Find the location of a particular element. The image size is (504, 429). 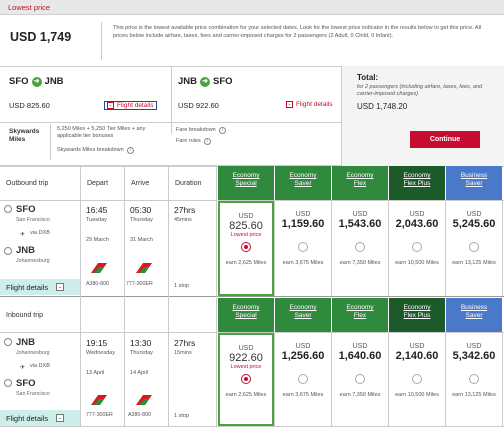

fare-type-header-inbound: Economy Saver is located at coordinates (303, 315).